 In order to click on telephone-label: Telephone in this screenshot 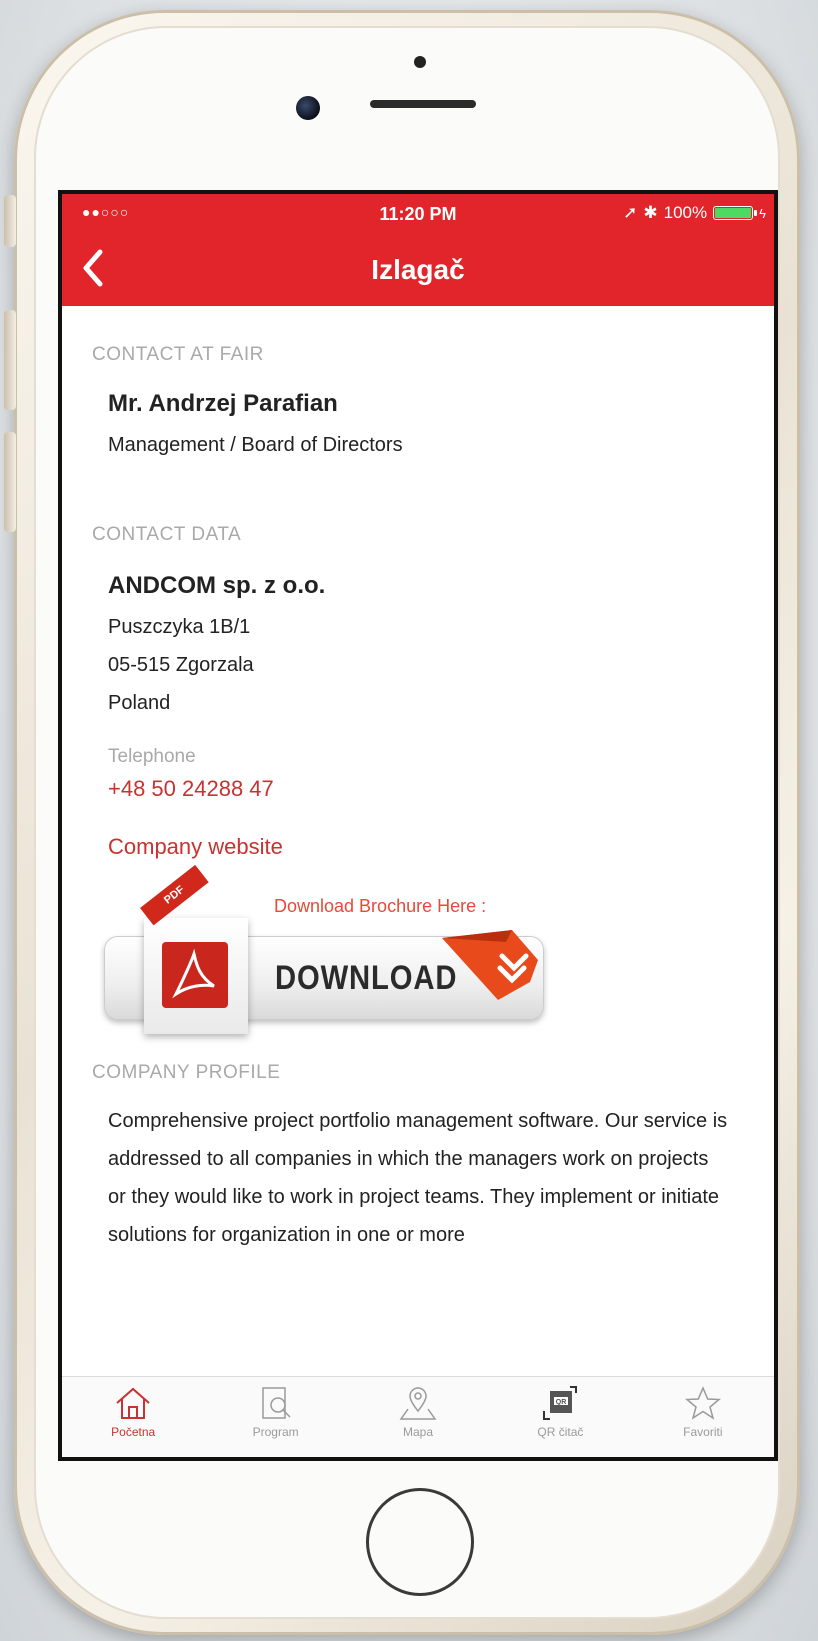, I will do `click(152, 756)`.